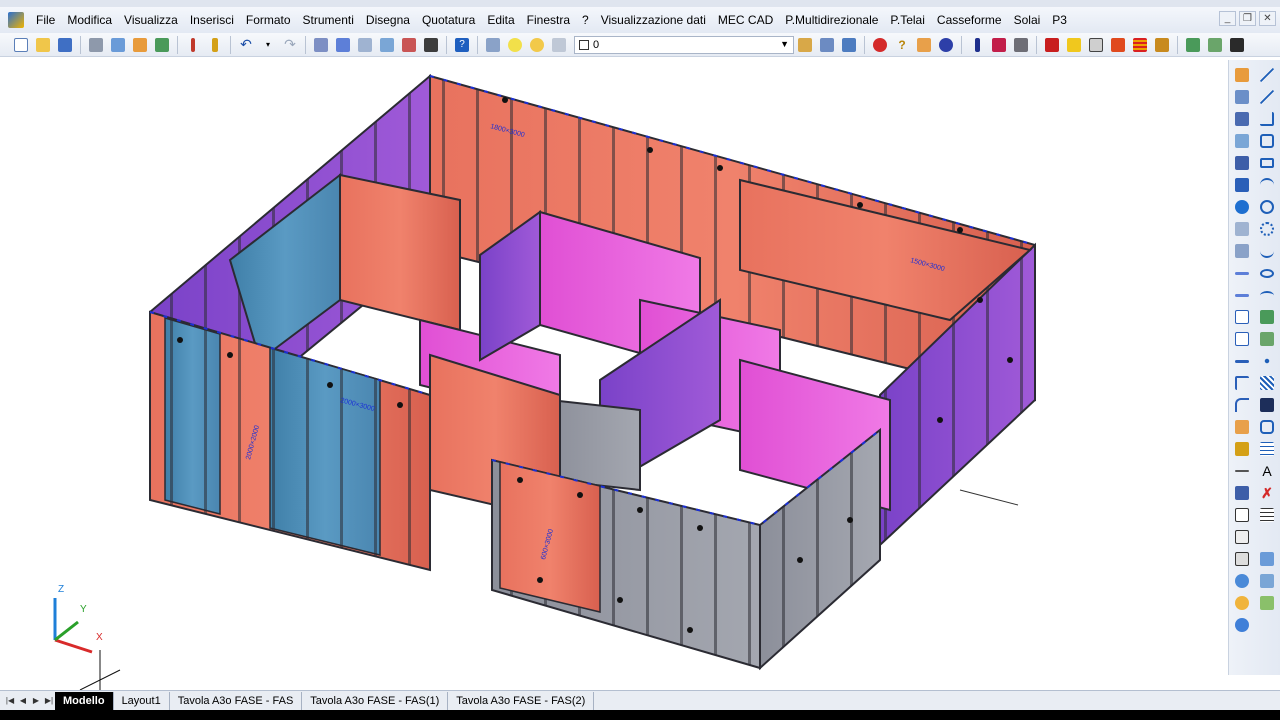 Image resolution: width=1280 pixels, height=720 pixels. I want to click on tab-layout1: Layout1, so click(142, 700).